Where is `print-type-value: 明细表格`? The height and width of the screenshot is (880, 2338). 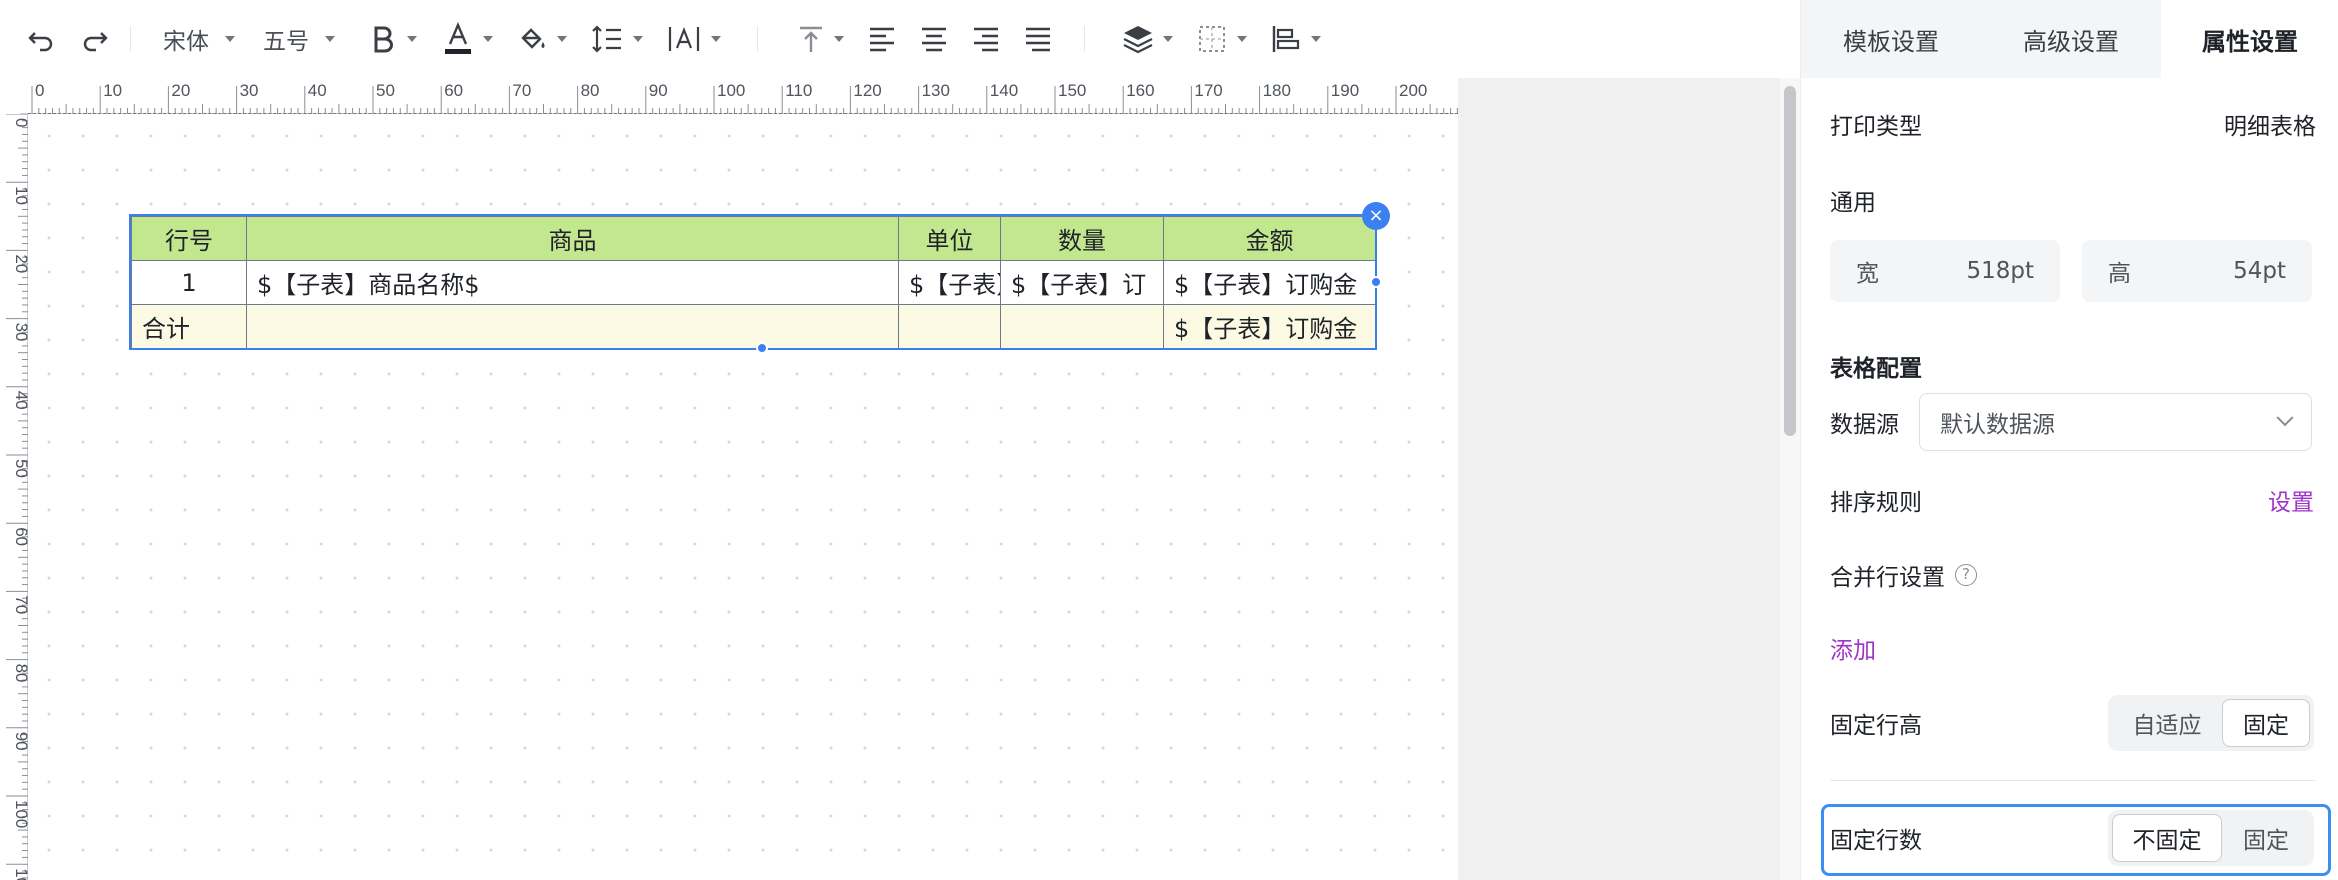
print-type-value: 明细表格 is located at coordinates (2270, 127).